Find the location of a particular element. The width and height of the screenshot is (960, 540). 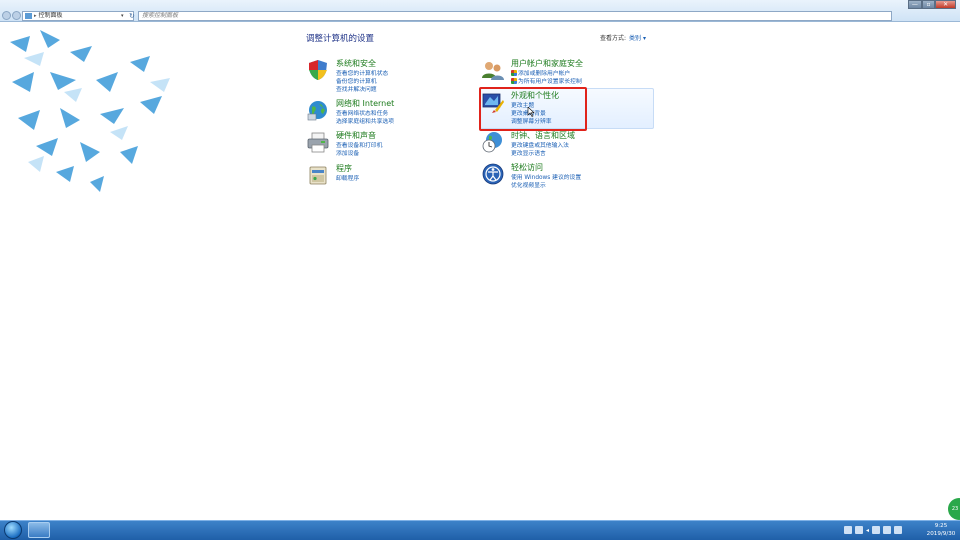

flag-icon is located at coordinates (876, 530).